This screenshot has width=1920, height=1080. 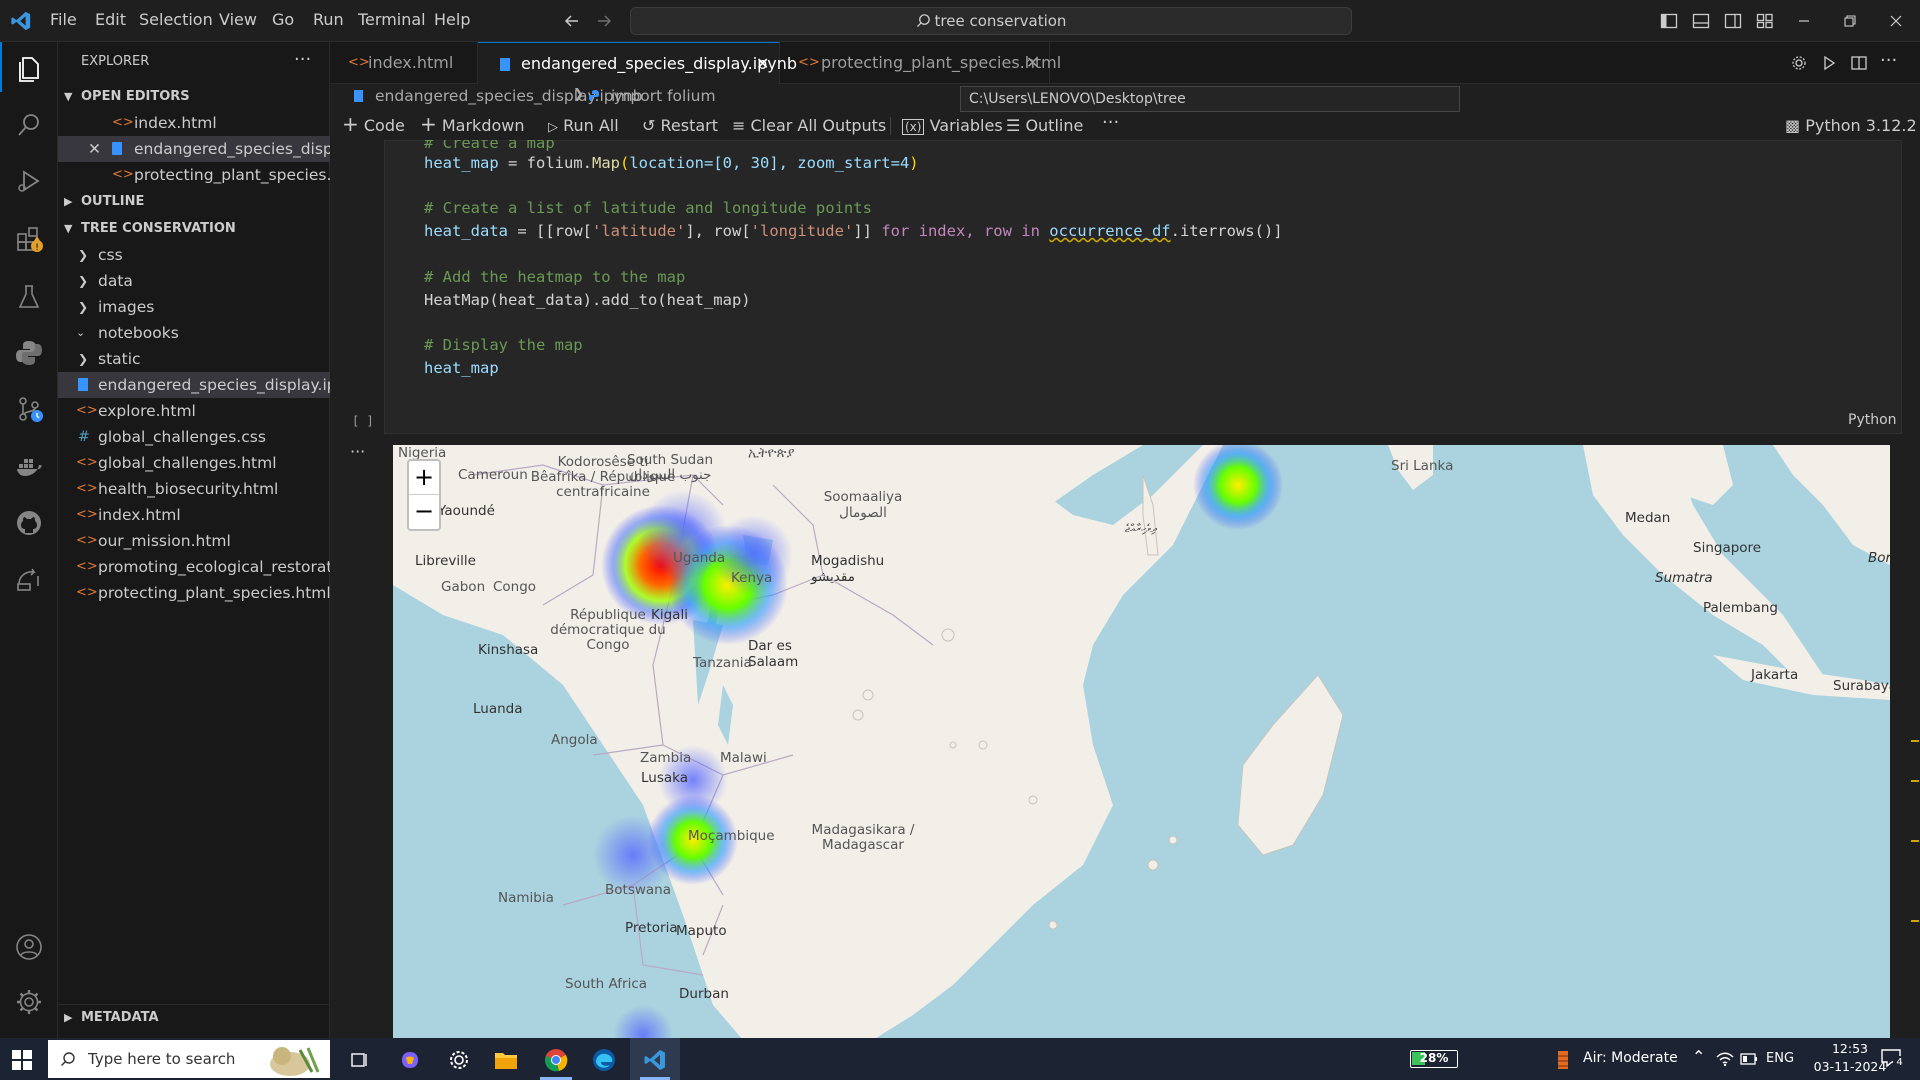 What do you see at coordinates (1850, 1066) in the screenshot?
I see `clock-date: 03-11-2024` at bounding box center [1850, 1066].